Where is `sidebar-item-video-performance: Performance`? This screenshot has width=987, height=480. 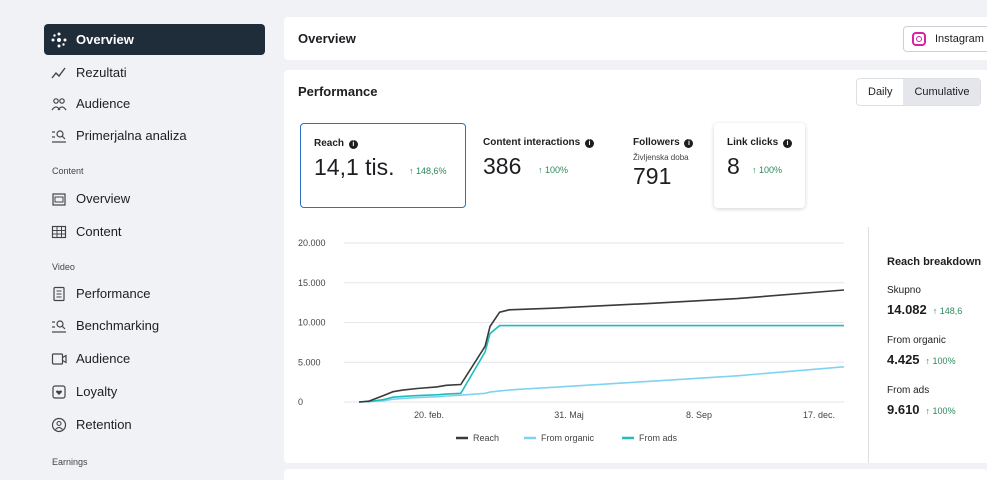
sidebar-item-video-performance: Performance is located at coordinates (154, 293).